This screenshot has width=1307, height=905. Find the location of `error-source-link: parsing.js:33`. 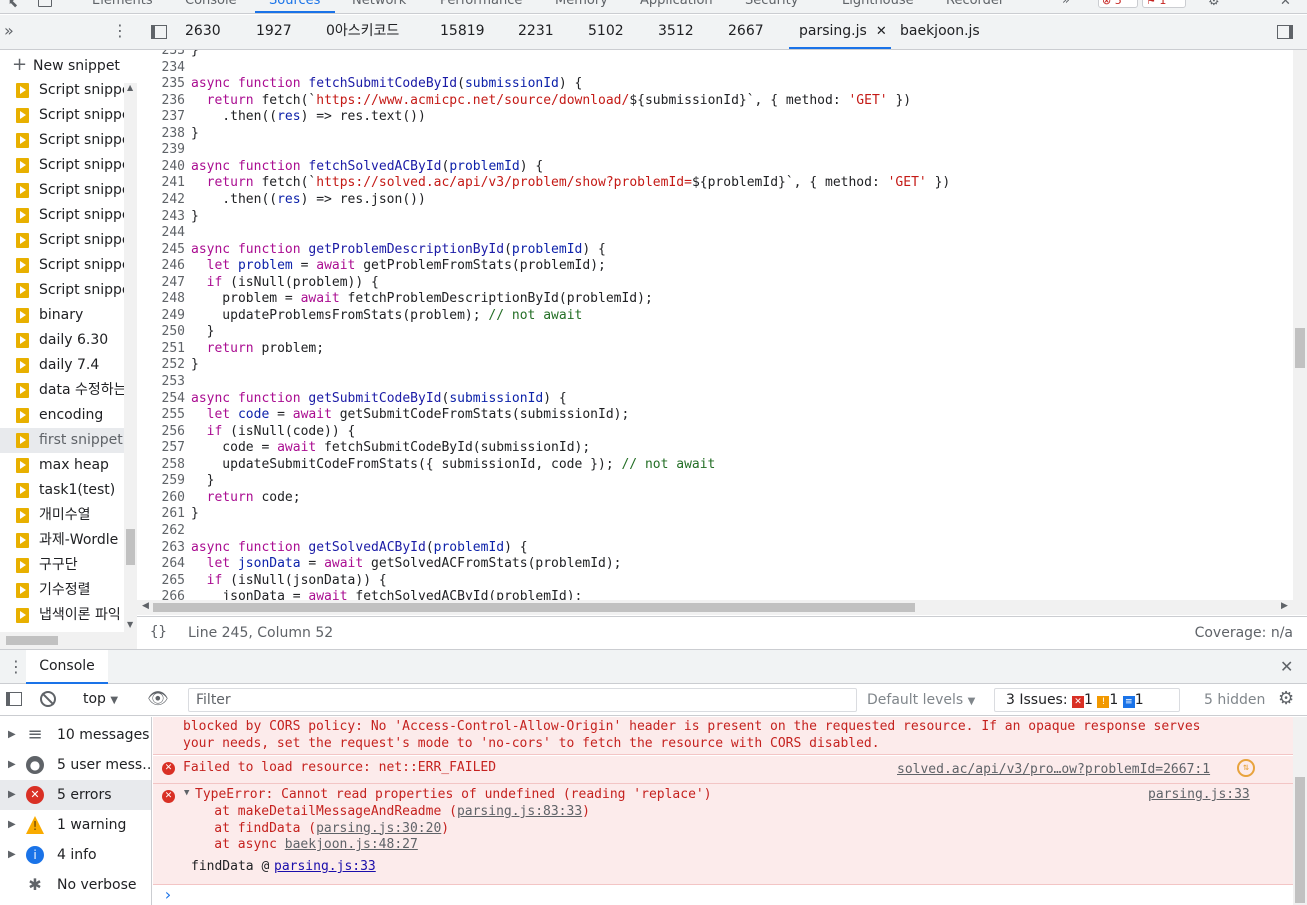

error-source-link: parsing.js:33 is located at coordinates (1199, 794).